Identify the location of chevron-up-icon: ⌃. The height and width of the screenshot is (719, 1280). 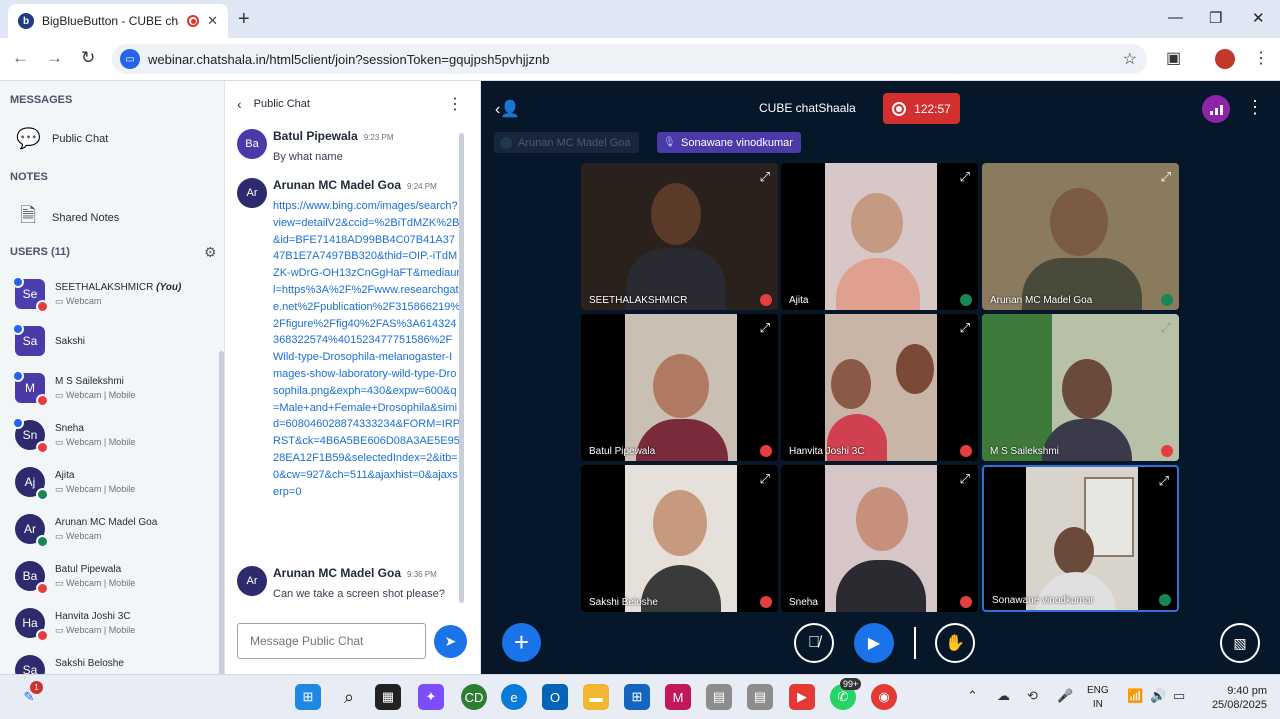
(972, 696).